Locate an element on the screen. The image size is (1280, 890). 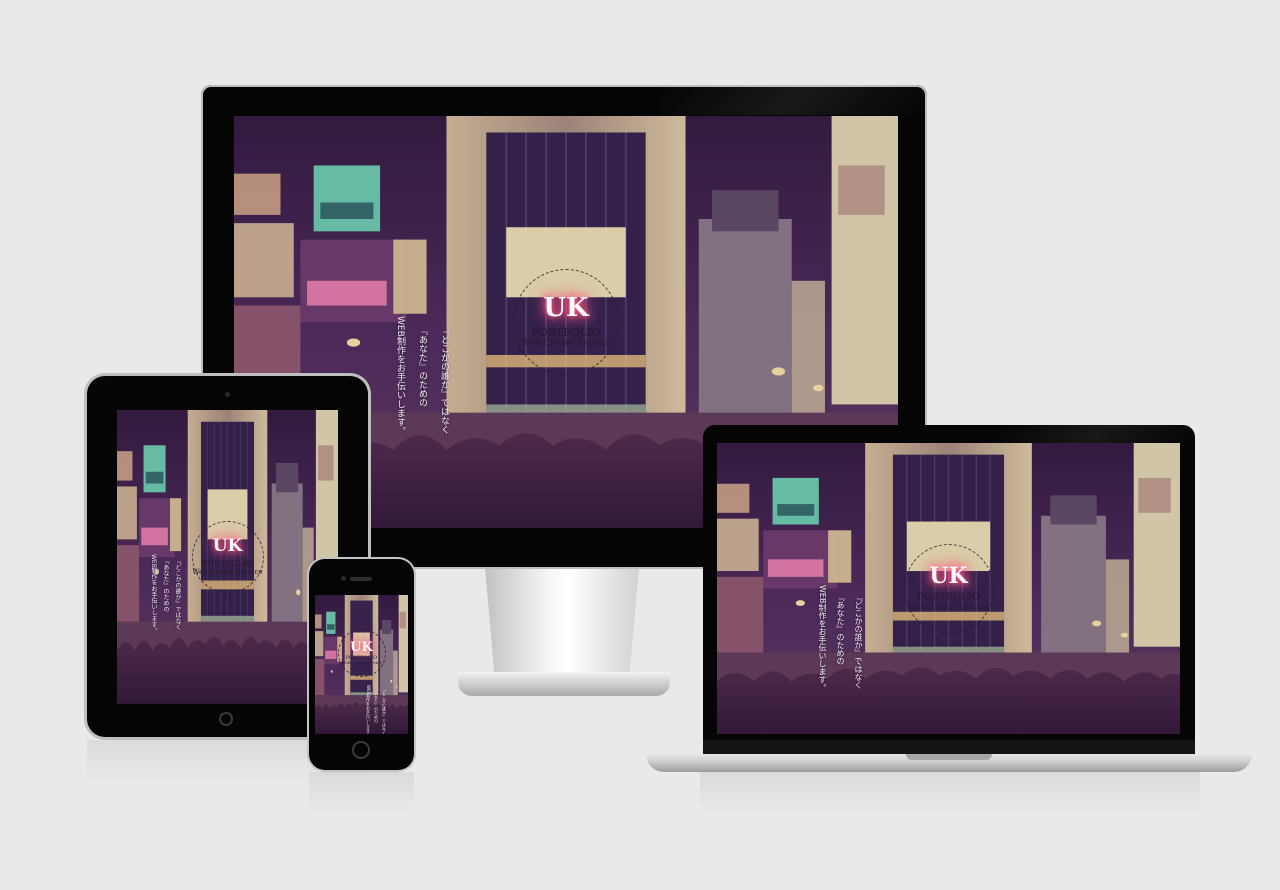
phone-home-button is located at coordinates (361, 750).